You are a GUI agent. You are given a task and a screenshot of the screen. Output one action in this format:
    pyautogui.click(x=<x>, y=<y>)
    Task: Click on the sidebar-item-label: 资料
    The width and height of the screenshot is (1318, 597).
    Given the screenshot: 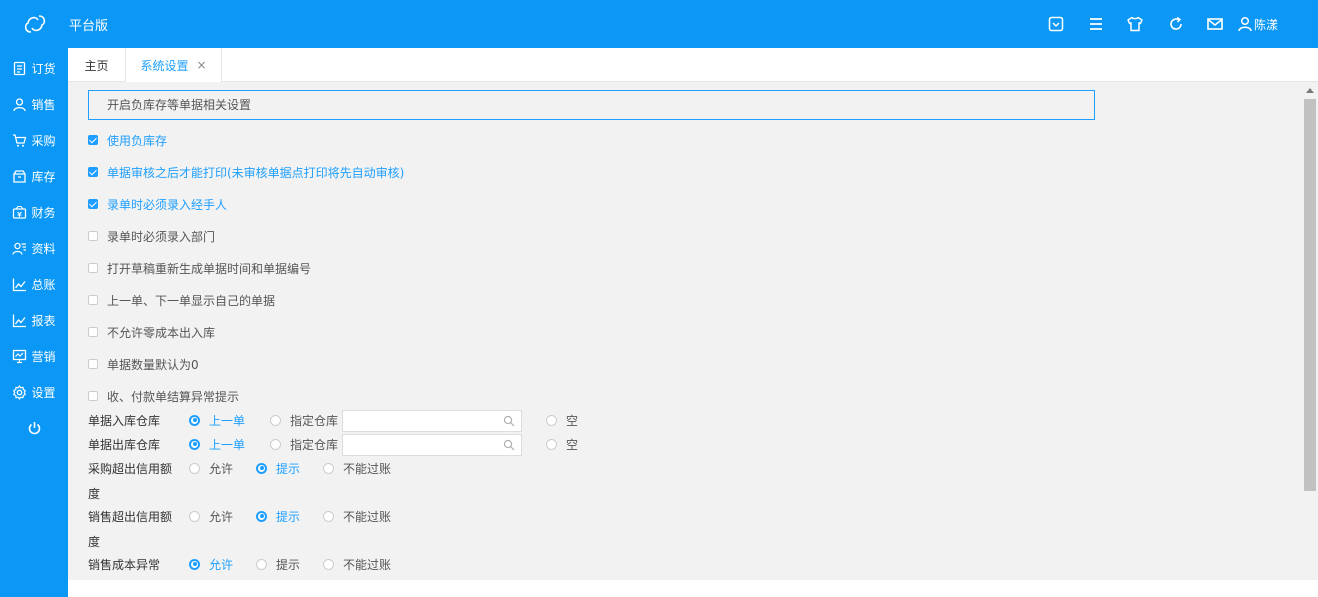 What is the action you would take?
    pyautogui.click(x=43, y=248)
    